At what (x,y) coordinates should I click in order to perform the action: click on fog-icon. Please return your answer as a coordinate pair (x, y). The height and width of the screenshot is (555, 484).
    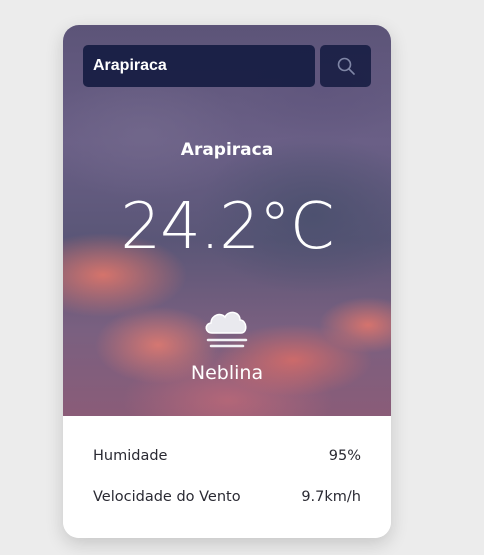
    Looking at the image, I should click on (227, 327).